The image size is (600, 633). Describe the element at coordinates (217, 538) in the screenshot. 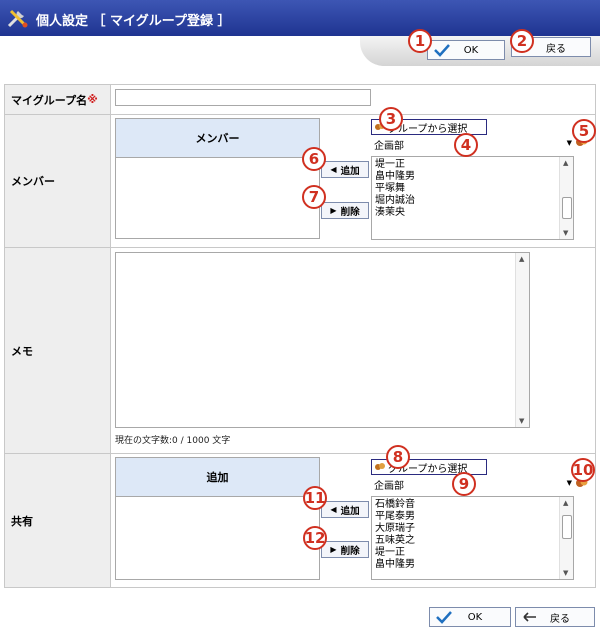

I see `share-list` at that location.